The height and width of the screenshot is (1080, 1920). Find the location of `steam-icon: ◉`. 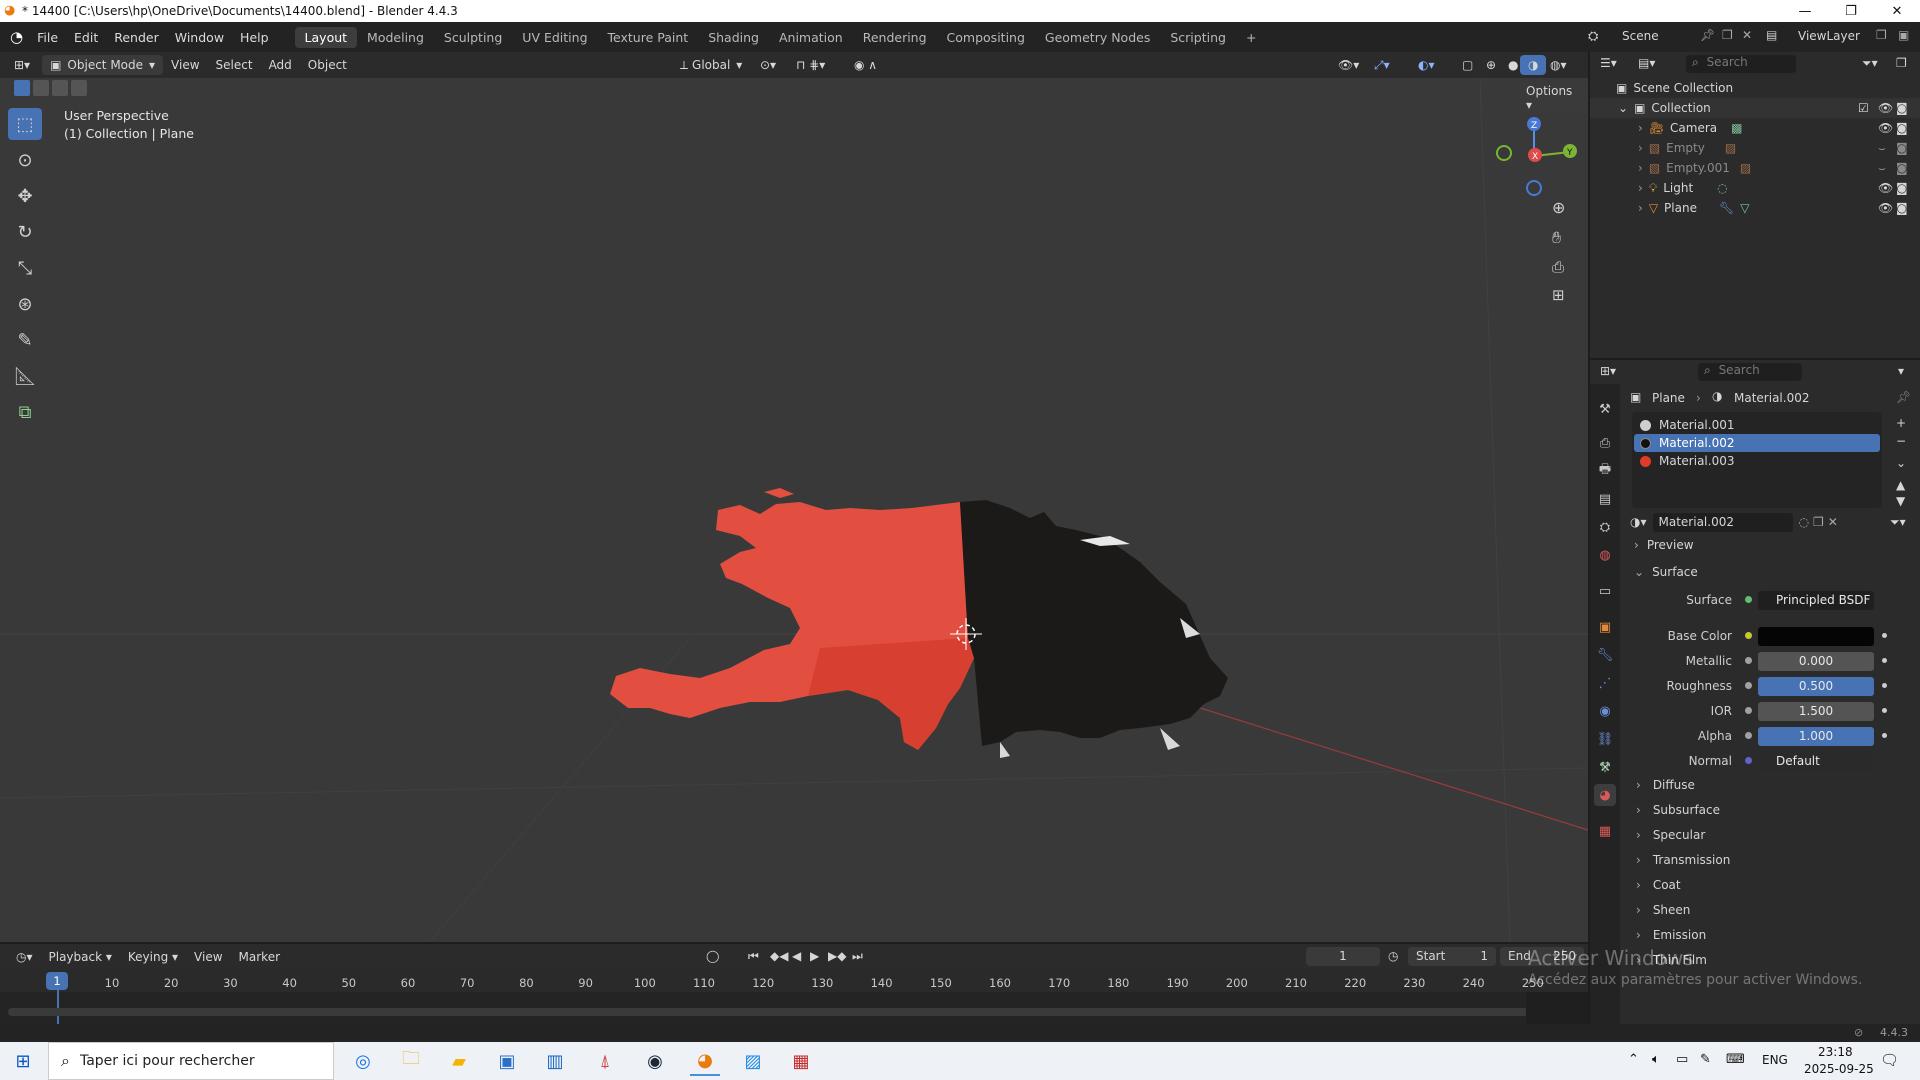

steam-icon: ◉ is located at coordinates (655, 1061).